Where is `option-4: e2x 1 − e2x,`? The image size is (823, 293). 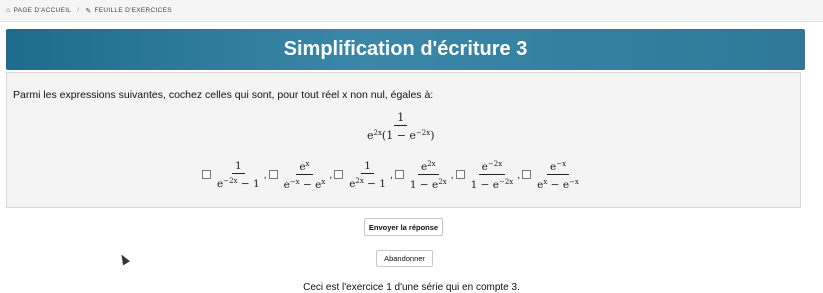
option-4: e2x 1 − e2x, is located at coordinates (425, 174).